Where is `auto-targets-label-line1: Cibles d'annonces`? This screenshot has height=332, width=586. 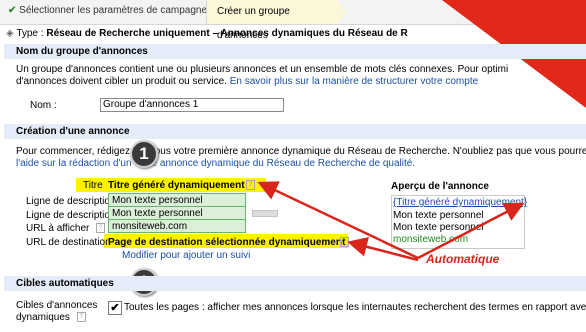 auto-targets-label-line1: Cibles d'annonces is located at coordinates (57, 305).